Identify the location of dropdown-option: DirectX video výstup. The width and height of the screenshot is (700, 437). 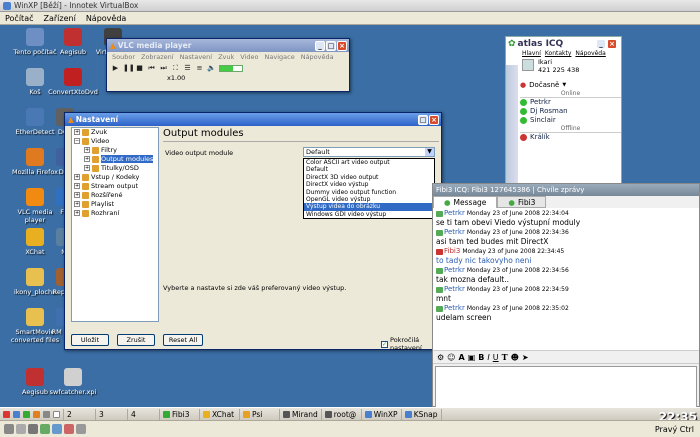
(369, 184).